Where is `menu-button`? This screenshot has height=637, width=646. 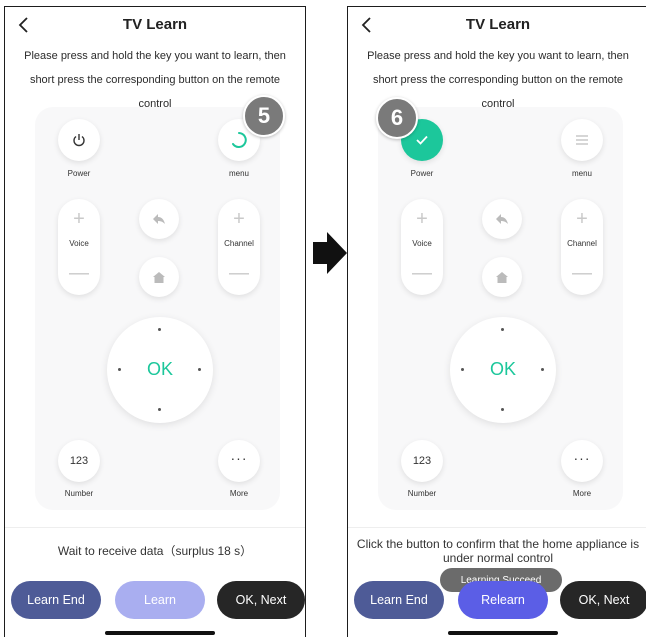 menu-button is located at coordinates (582, 140).